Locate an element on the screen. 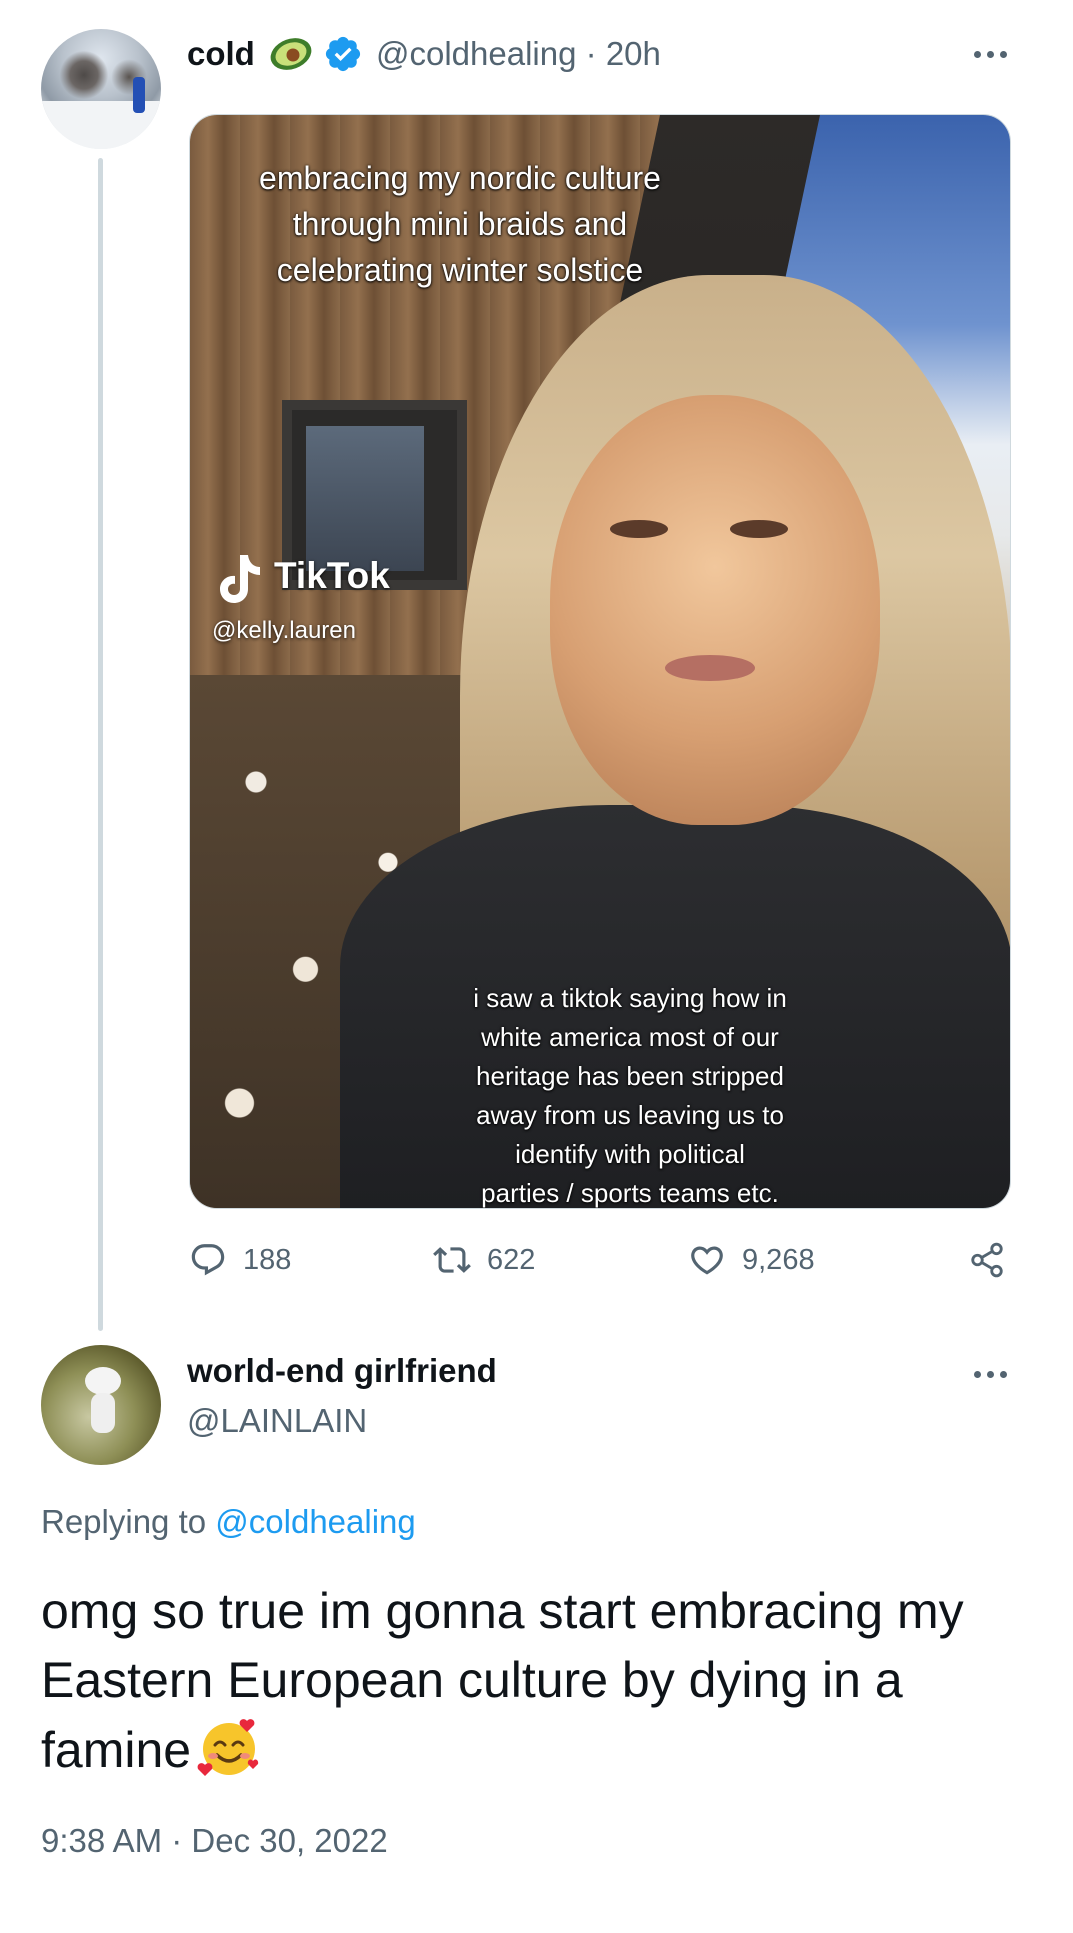 Image resolution: width=1073 pixels, height=1933 pixels. thread-line is located at coordinates (100, 744).